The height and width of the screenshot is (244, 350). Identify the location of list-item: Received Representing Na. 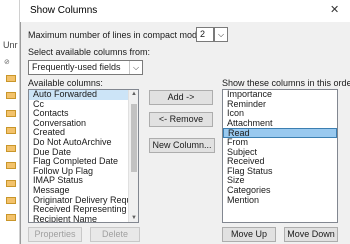
(83, 210).